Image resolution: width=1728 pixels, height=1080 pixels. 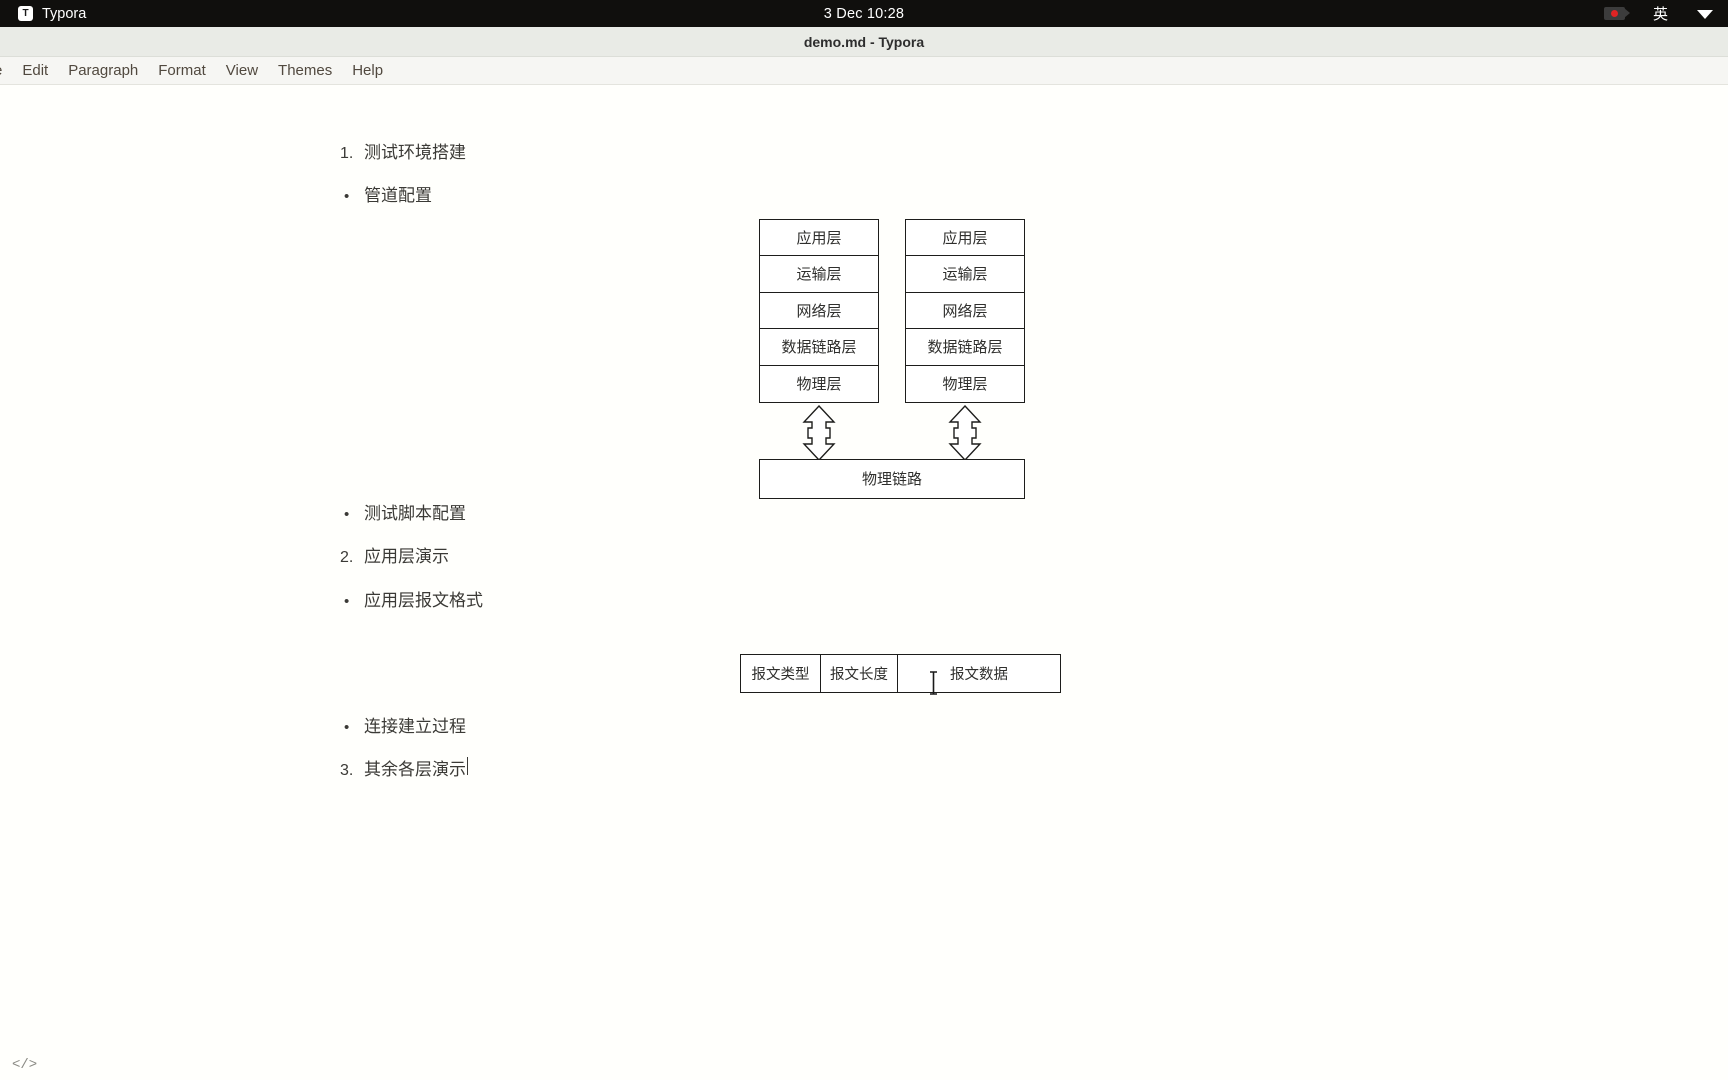 What do you see at coordinates (467, 766) in the screenshot?
I see `text-caret` at bounding box center [467, 766].